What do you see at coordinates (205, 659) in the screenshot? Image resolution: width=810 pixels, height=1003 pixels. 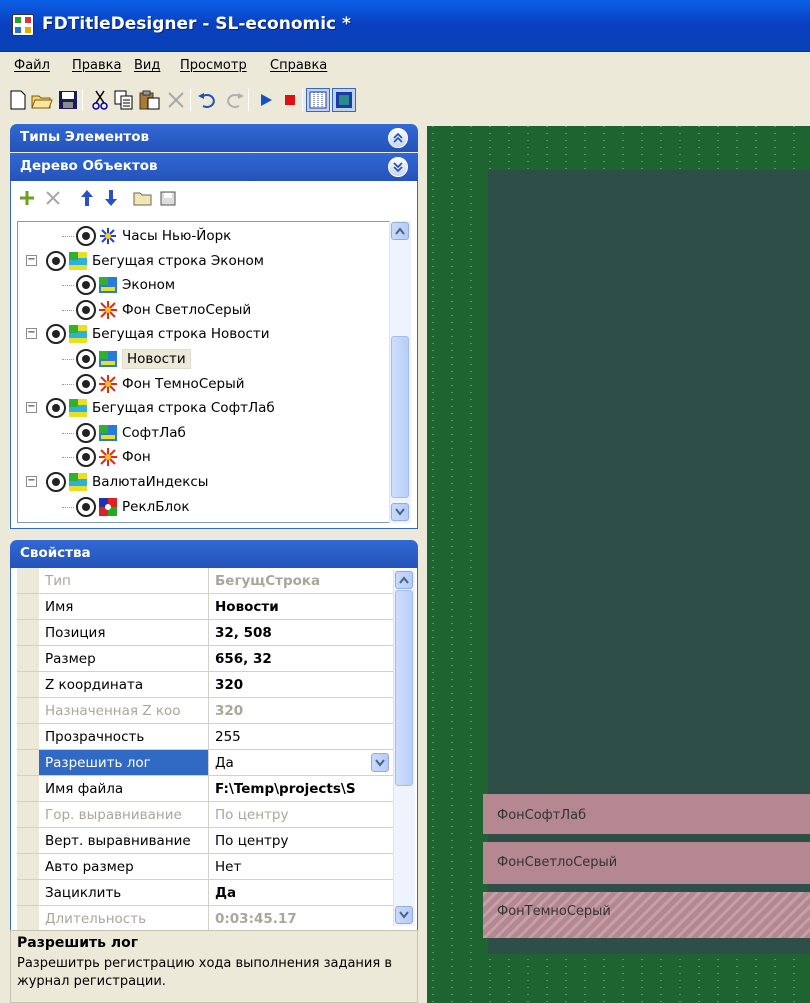 I see `property-row: Размер 656, 32` at bounding box center [205, 659].